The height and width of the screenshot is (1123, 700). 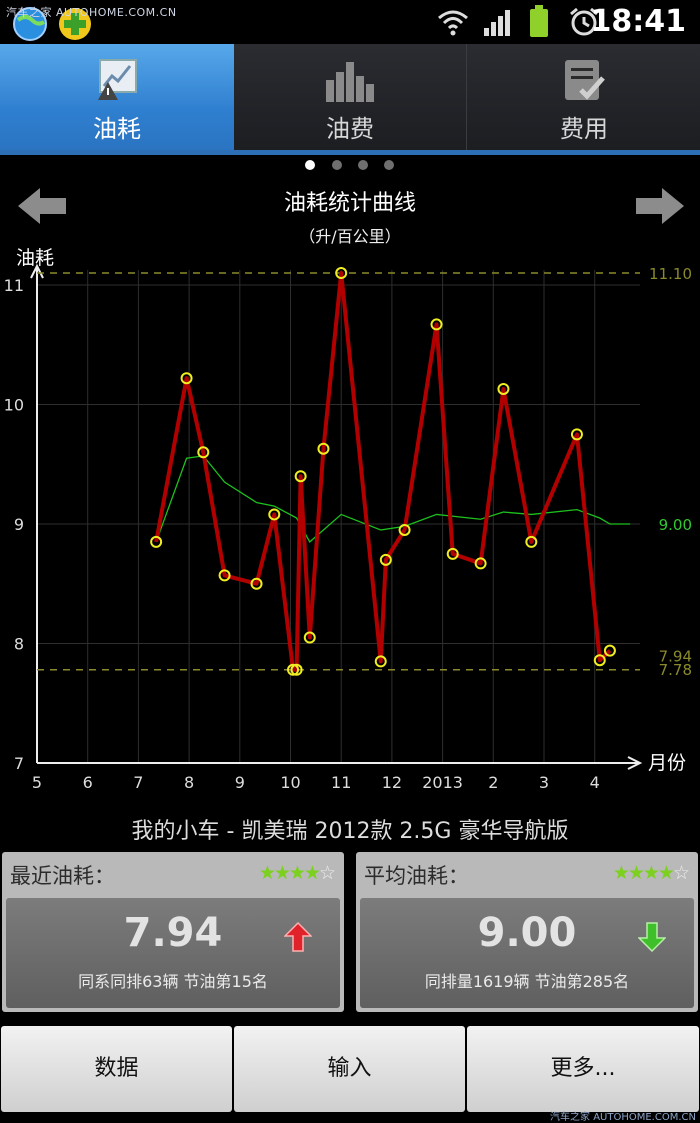 I want to click on checklist-icon, so click(x=585, y=80).